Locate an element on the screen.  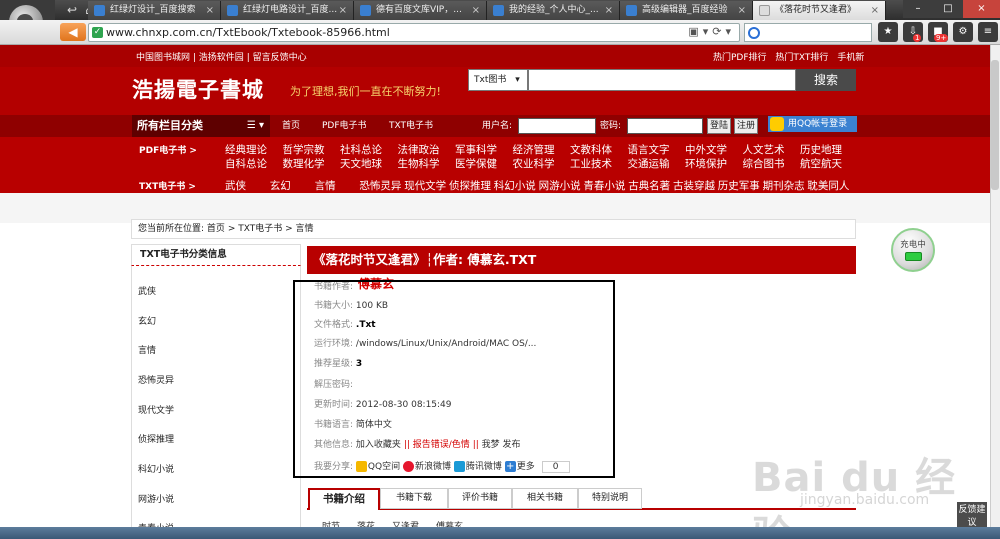
category-link: 交通运输 is located at coordinates (649, 163).